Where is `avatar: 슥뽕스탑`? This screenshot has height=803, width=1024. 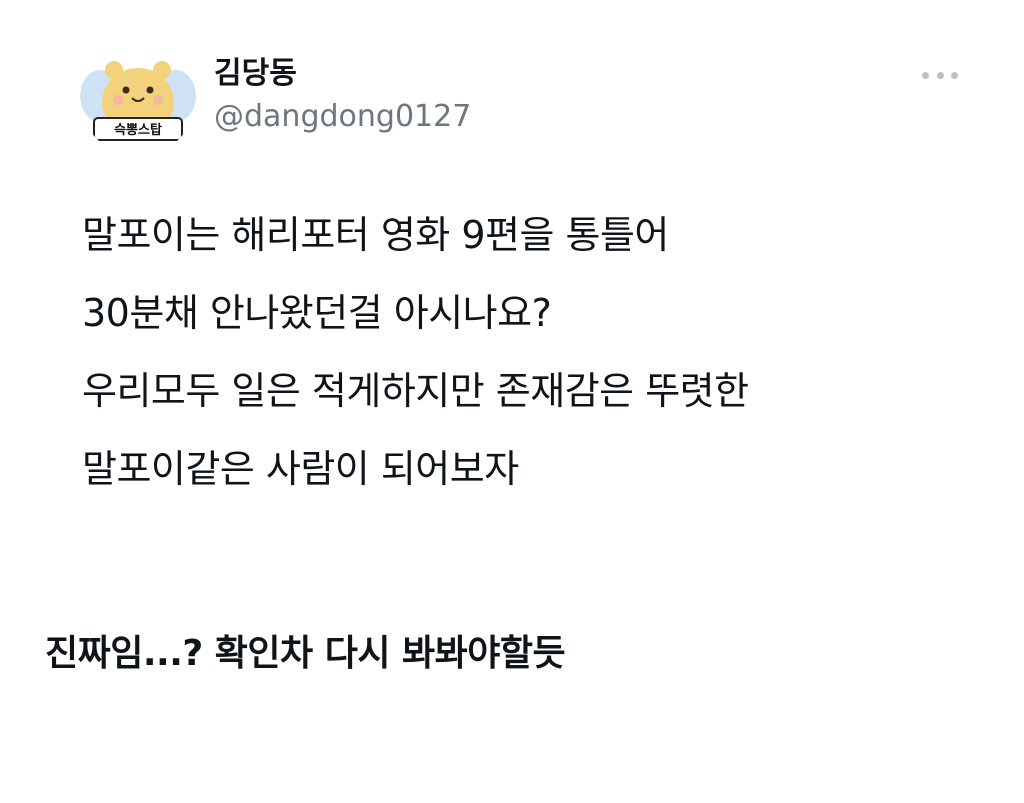
avatar: 슥뽕스탑 is located at coordinates (138, 98).